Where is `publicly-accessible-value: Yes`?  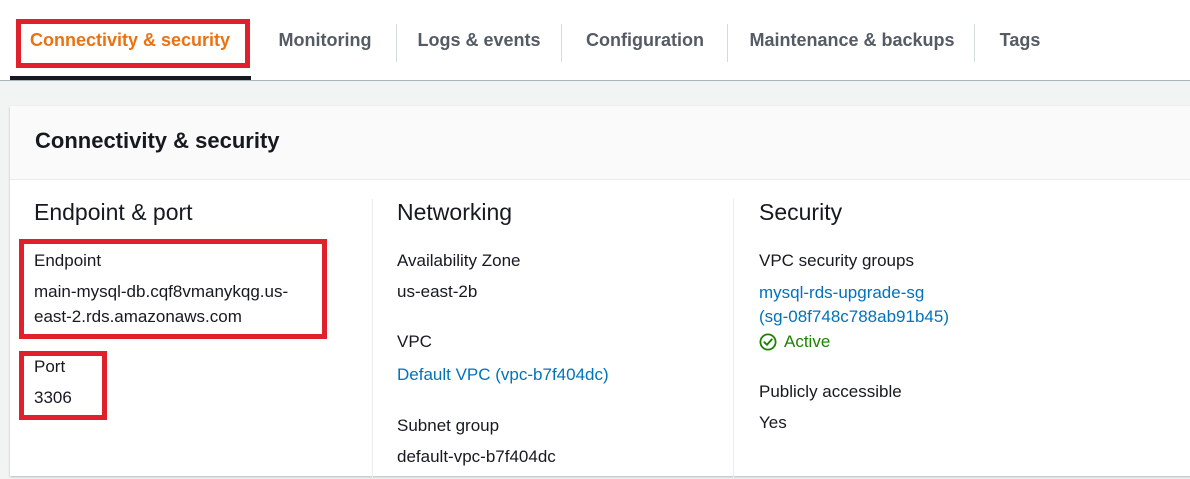
publicly-accessible-value: Yes is located at coordinates (773, 422).